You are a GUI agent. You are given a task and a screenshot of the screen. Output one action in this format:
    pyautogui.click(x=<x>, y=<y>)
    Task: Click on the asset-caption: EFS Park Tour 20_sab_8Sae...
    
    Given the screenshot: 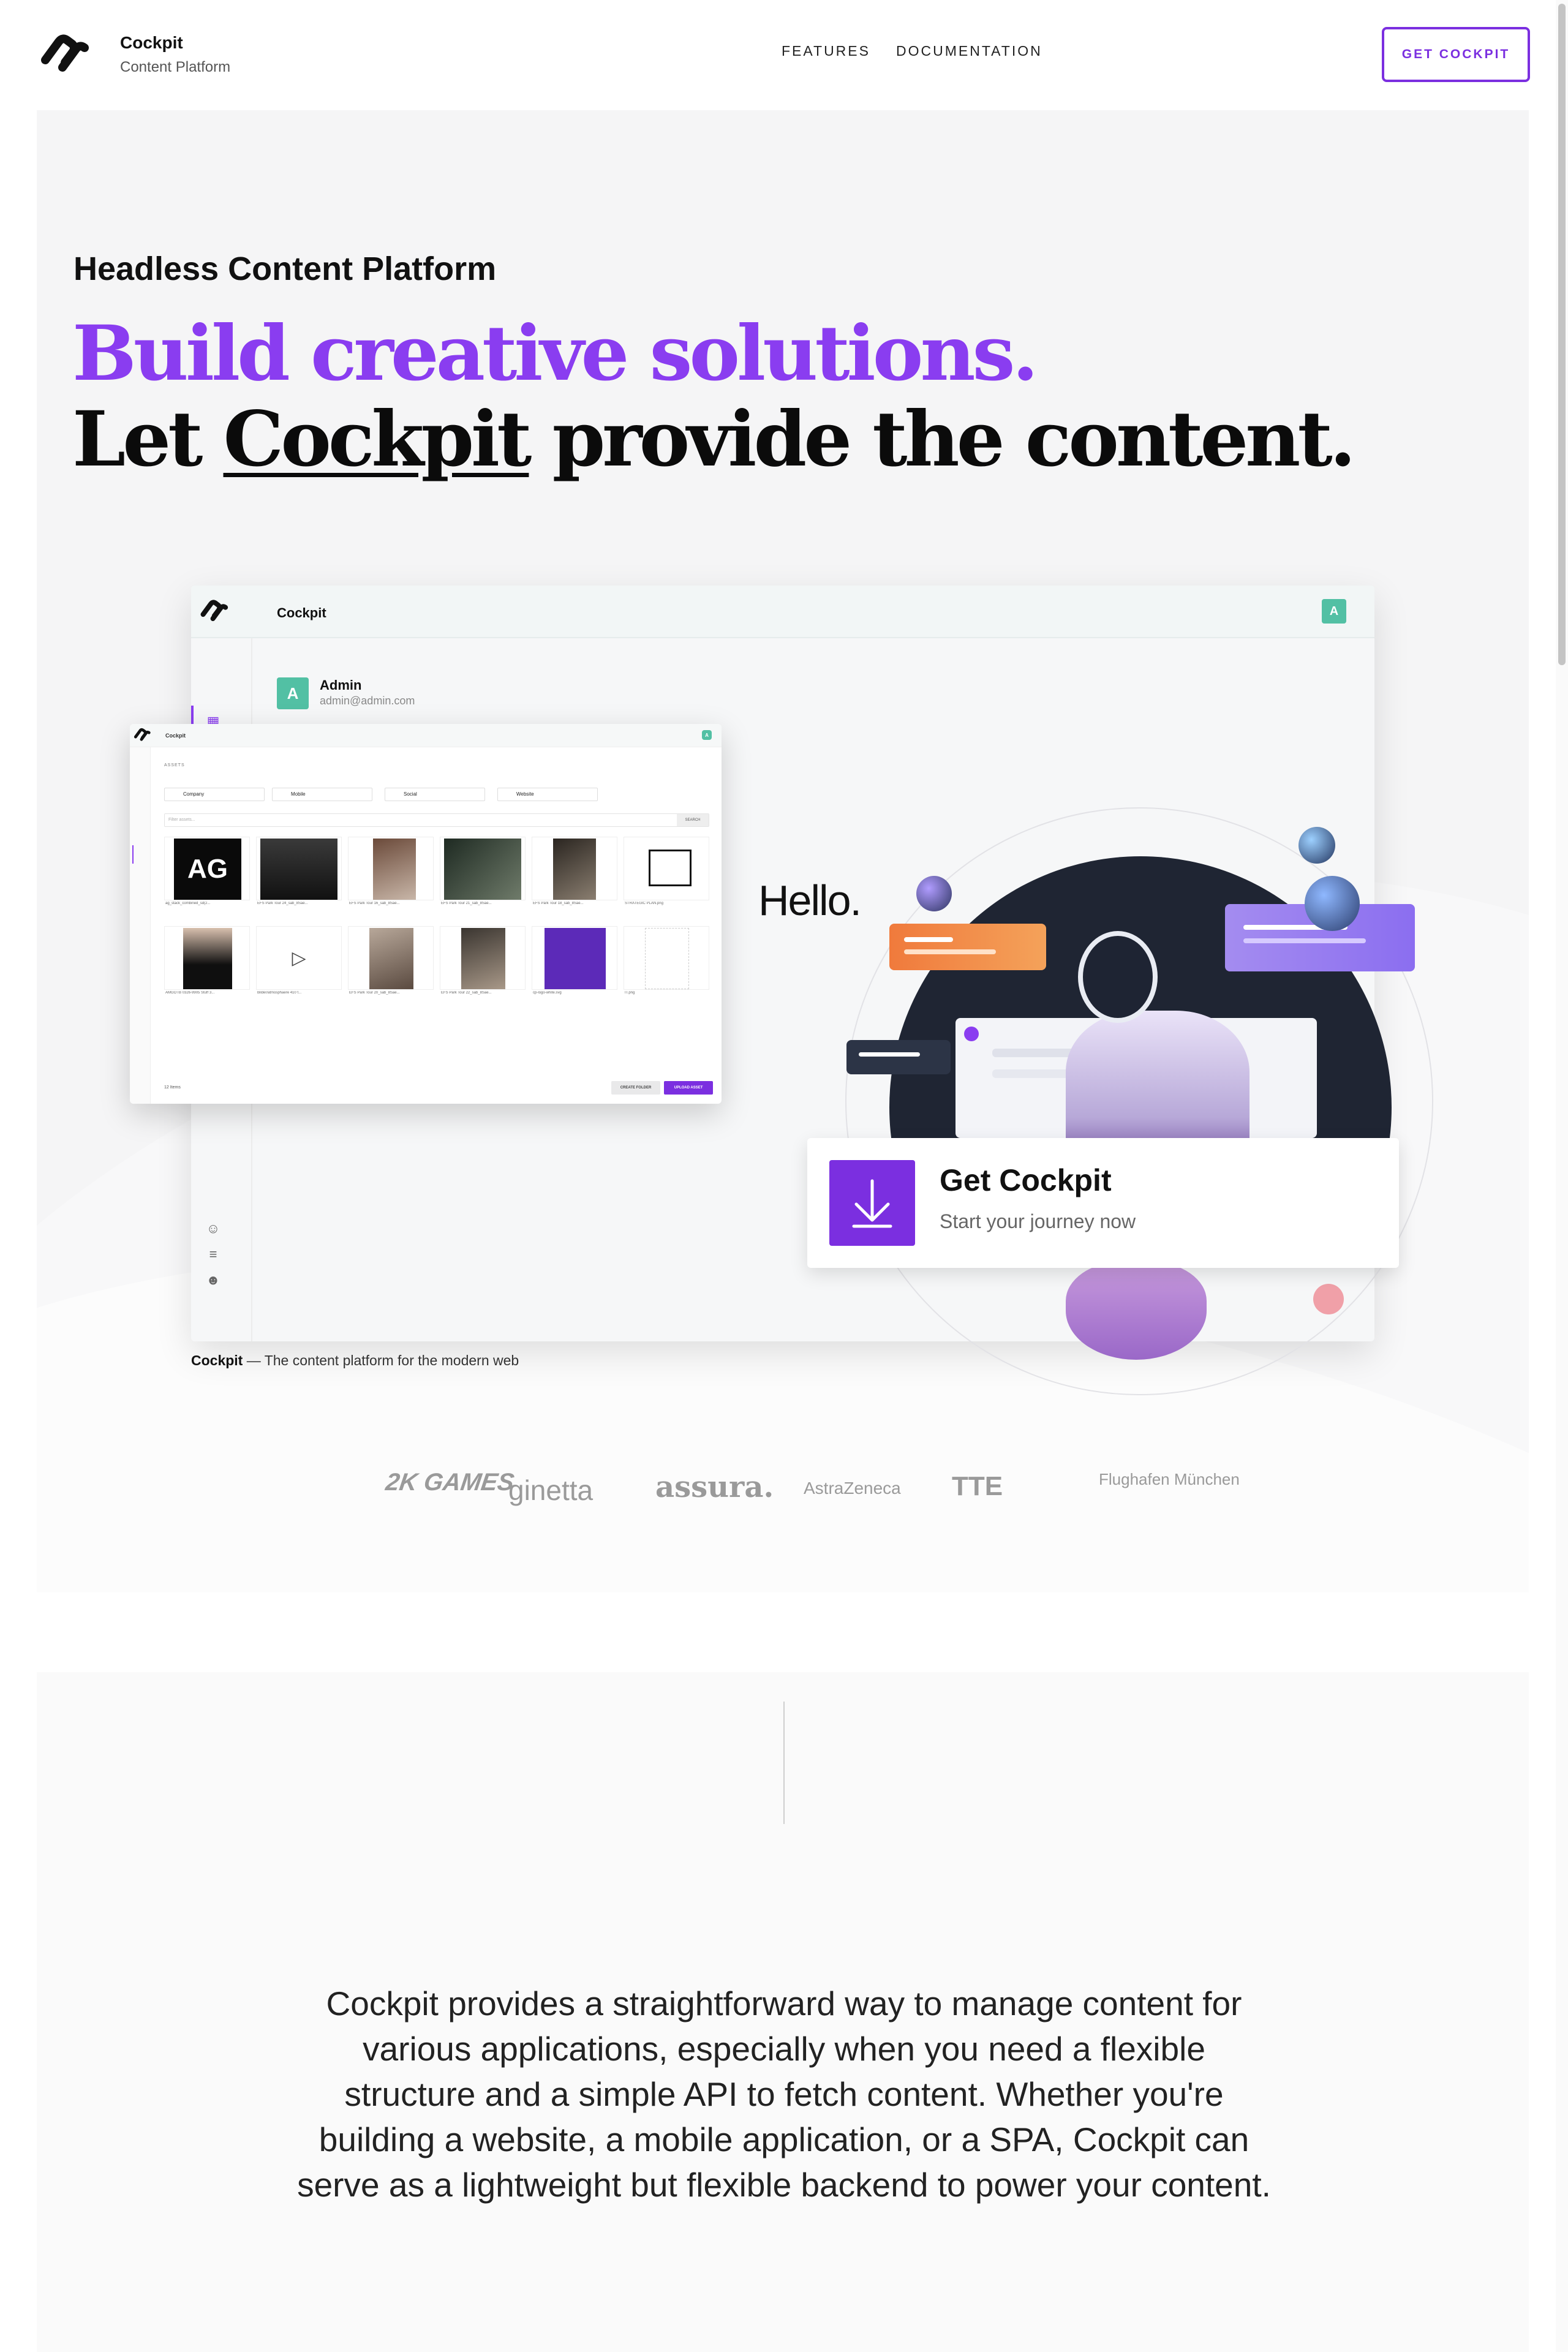 What is the action you would take?
    pyautogui.click(x=375, y=993)
    